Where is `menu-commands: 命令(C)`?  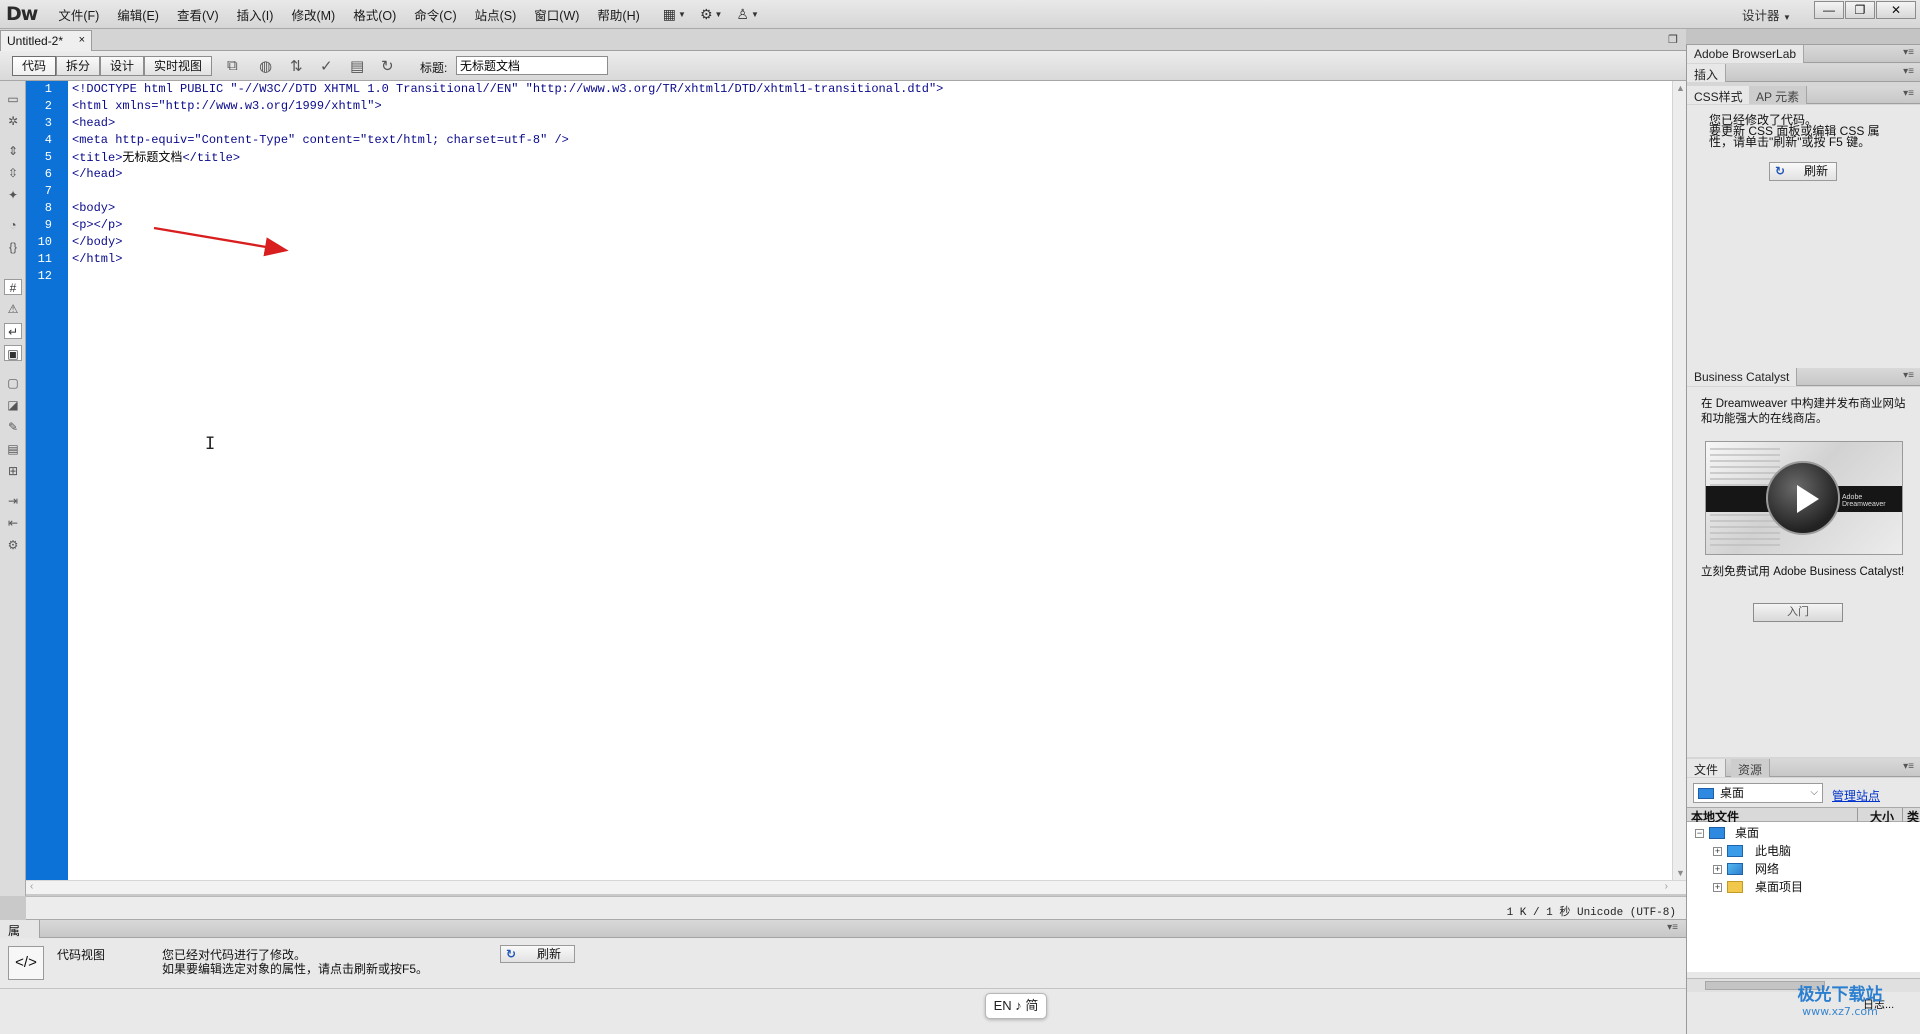 menu-commands: 命令(C) is located at coordinates (435, 14).